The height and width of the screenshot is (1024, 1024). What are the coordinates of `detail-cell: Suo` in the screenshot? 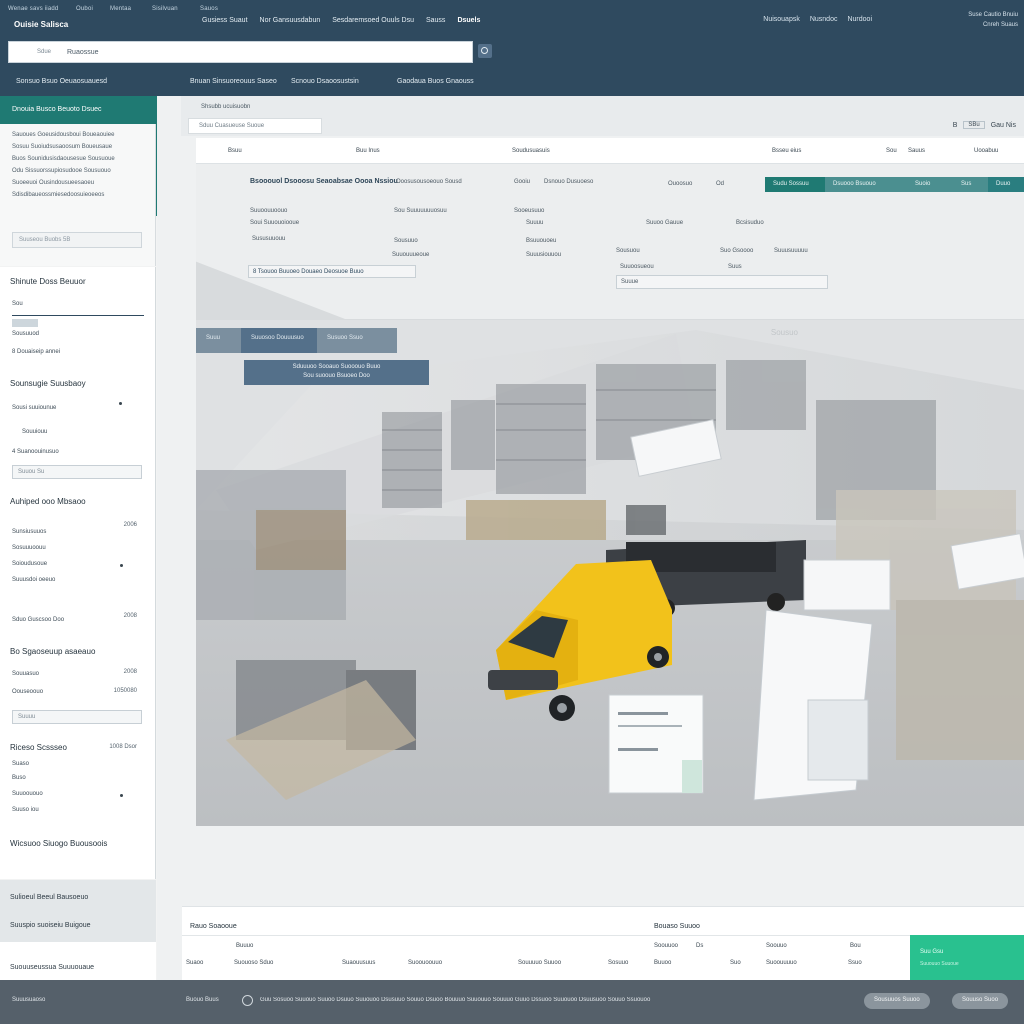 It's located at (735, 963).